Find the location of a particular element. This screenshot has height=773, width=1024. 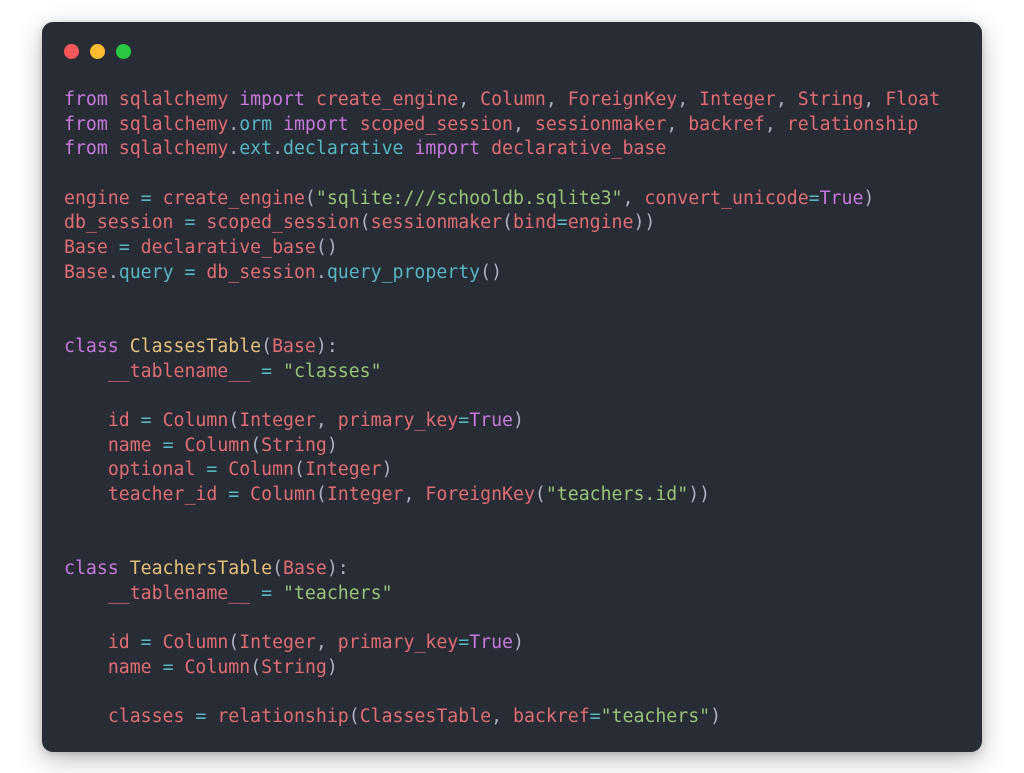

code-token: String is located at coordinates (294, 445).